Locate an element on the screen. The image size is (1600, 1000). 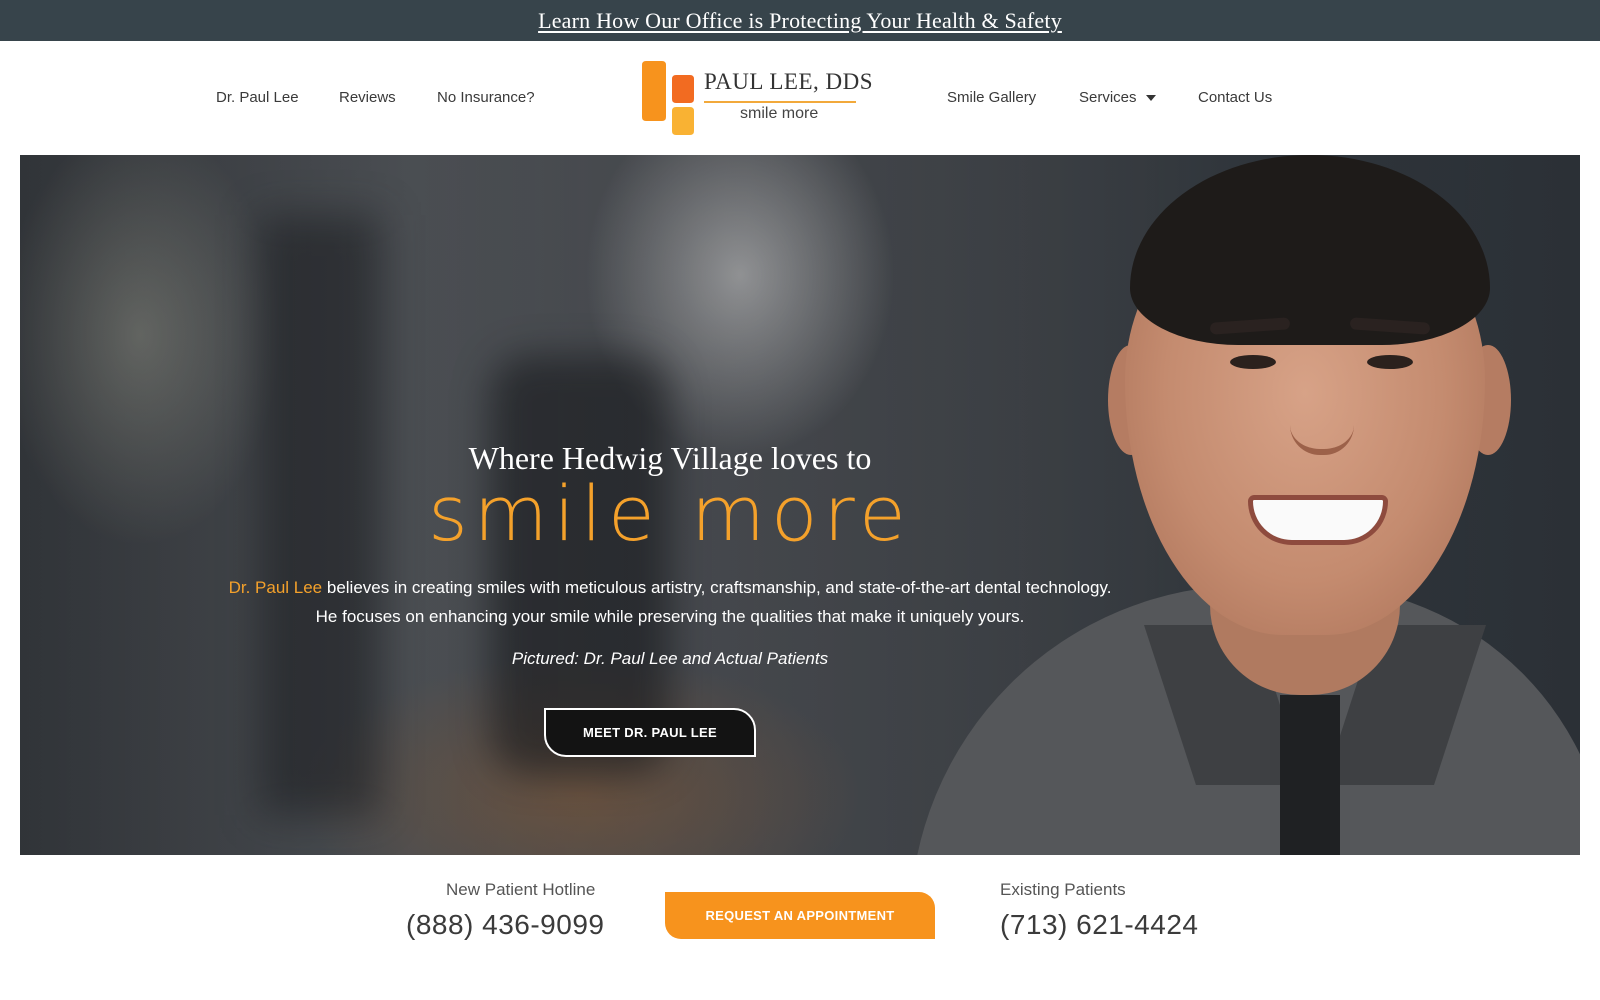
new-patient-label: New Patient Hotline is located at coordinates (521, 889).